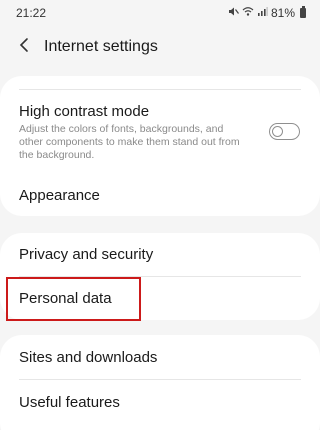  I want to click on battery-percent: 81%, so click(282, 13).